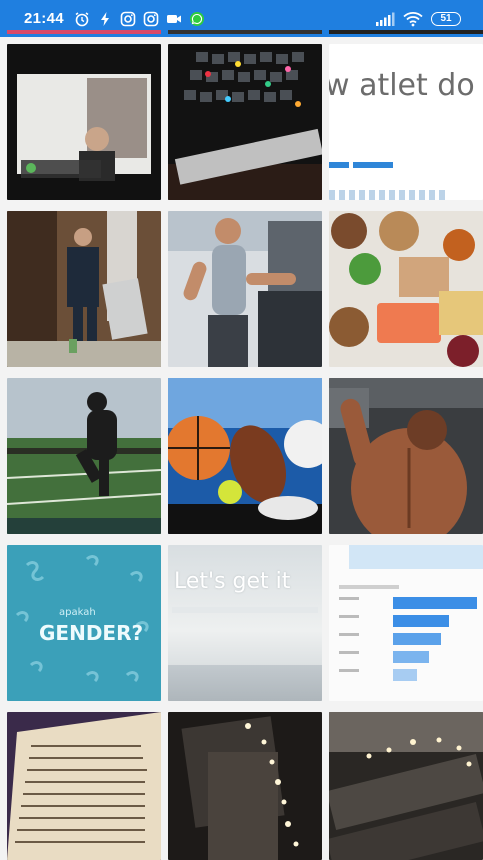 The width and height of the screenshot is (483, 860). Describe the element at coordinates (105, 19) in the screenshot. I see `flash-icon` at that location.